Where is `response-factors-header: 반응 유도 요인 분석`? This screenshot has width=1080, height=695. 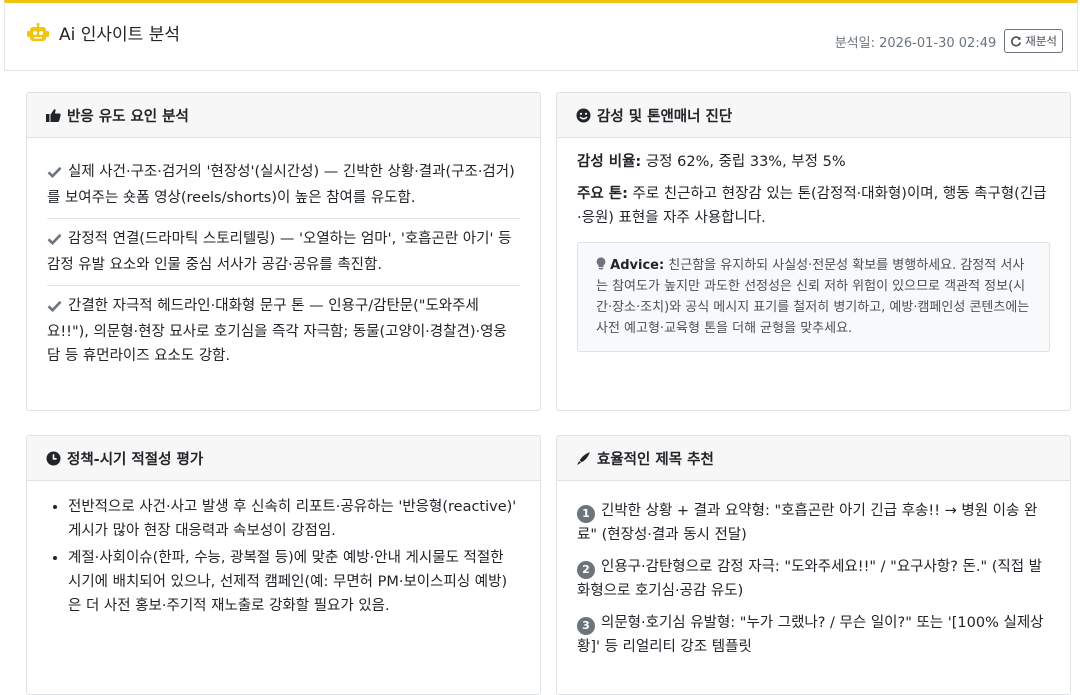 response-factors-header: 반응 유도 요인 분석 is located at coordinates (283, 115).